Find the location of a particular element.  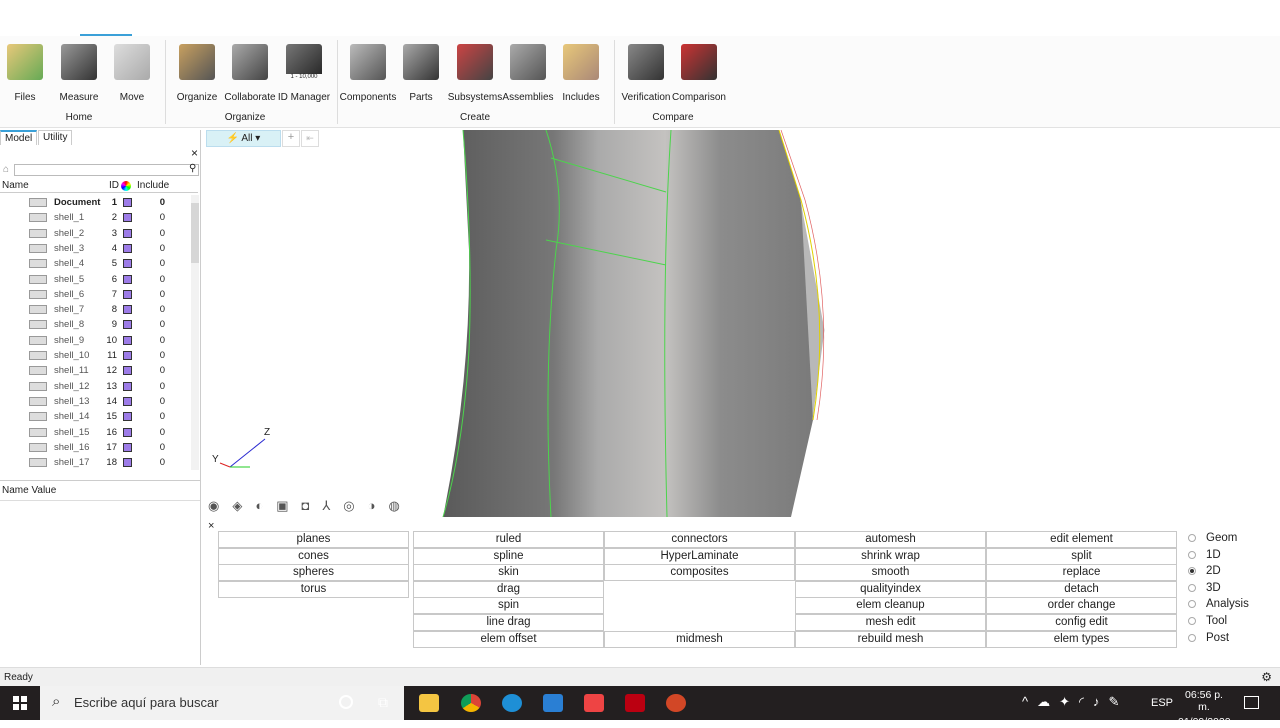

tree-row: shell_6 7 0 is located at coordinates (95, 294).